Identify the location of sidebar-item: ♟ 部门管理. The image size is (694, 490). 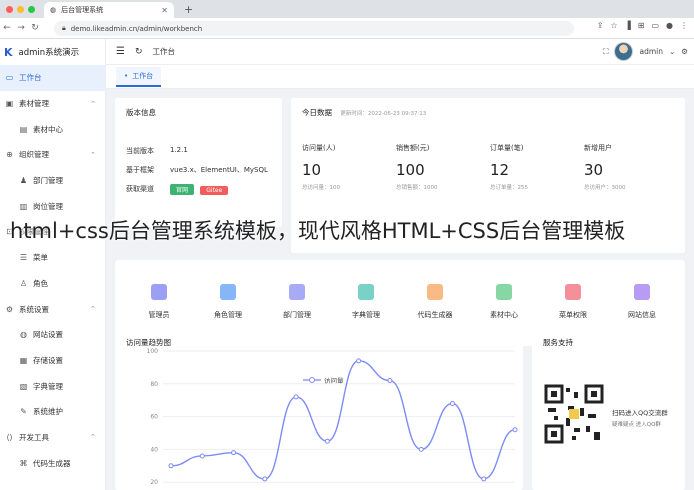
(52, 181).